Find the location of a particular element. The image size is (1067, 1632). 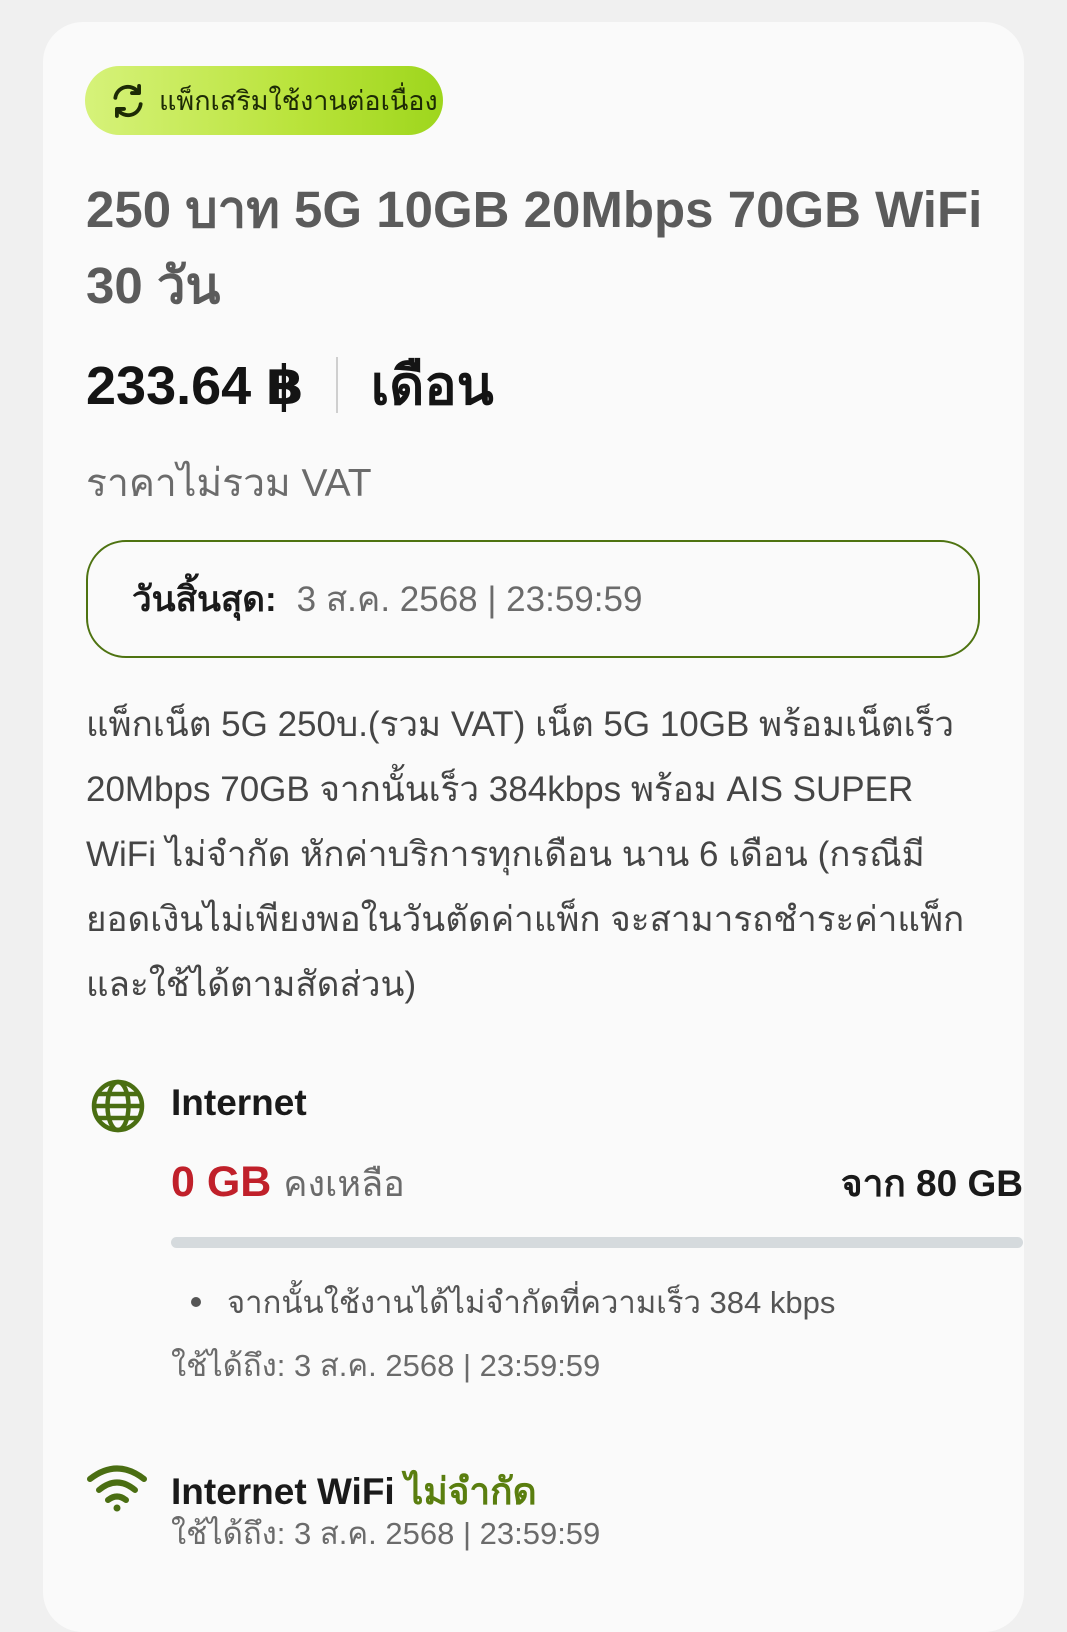

internet-total: จาก 80 GB is located at coordinates (931, 1183).